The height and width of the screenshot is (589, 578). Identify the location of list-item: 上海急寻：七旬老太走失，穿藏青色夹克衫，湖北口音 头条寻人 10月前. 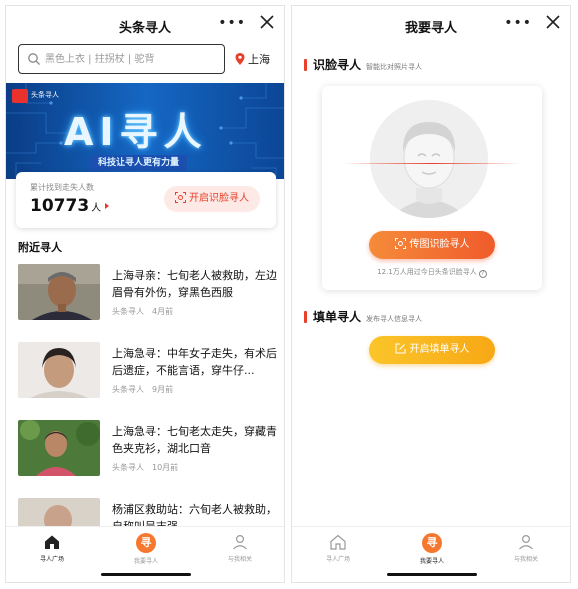
(148, 455).